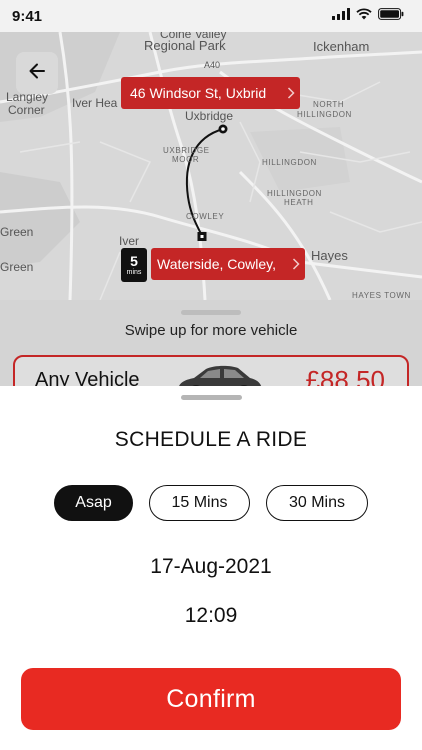 The height and width of the screenshot is (750, 422). I want to click on back-arrow-icon, so click(37, 73).